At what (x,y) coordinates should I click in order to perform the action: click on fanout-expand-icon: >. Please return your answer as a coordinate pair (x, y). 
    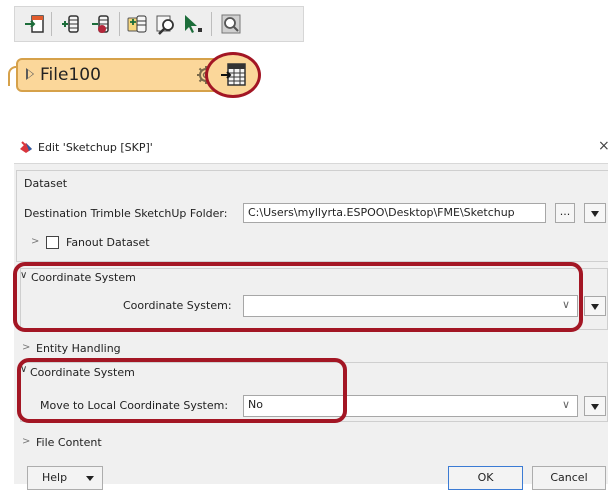
    Looking at the image, I should click on (35, 241).